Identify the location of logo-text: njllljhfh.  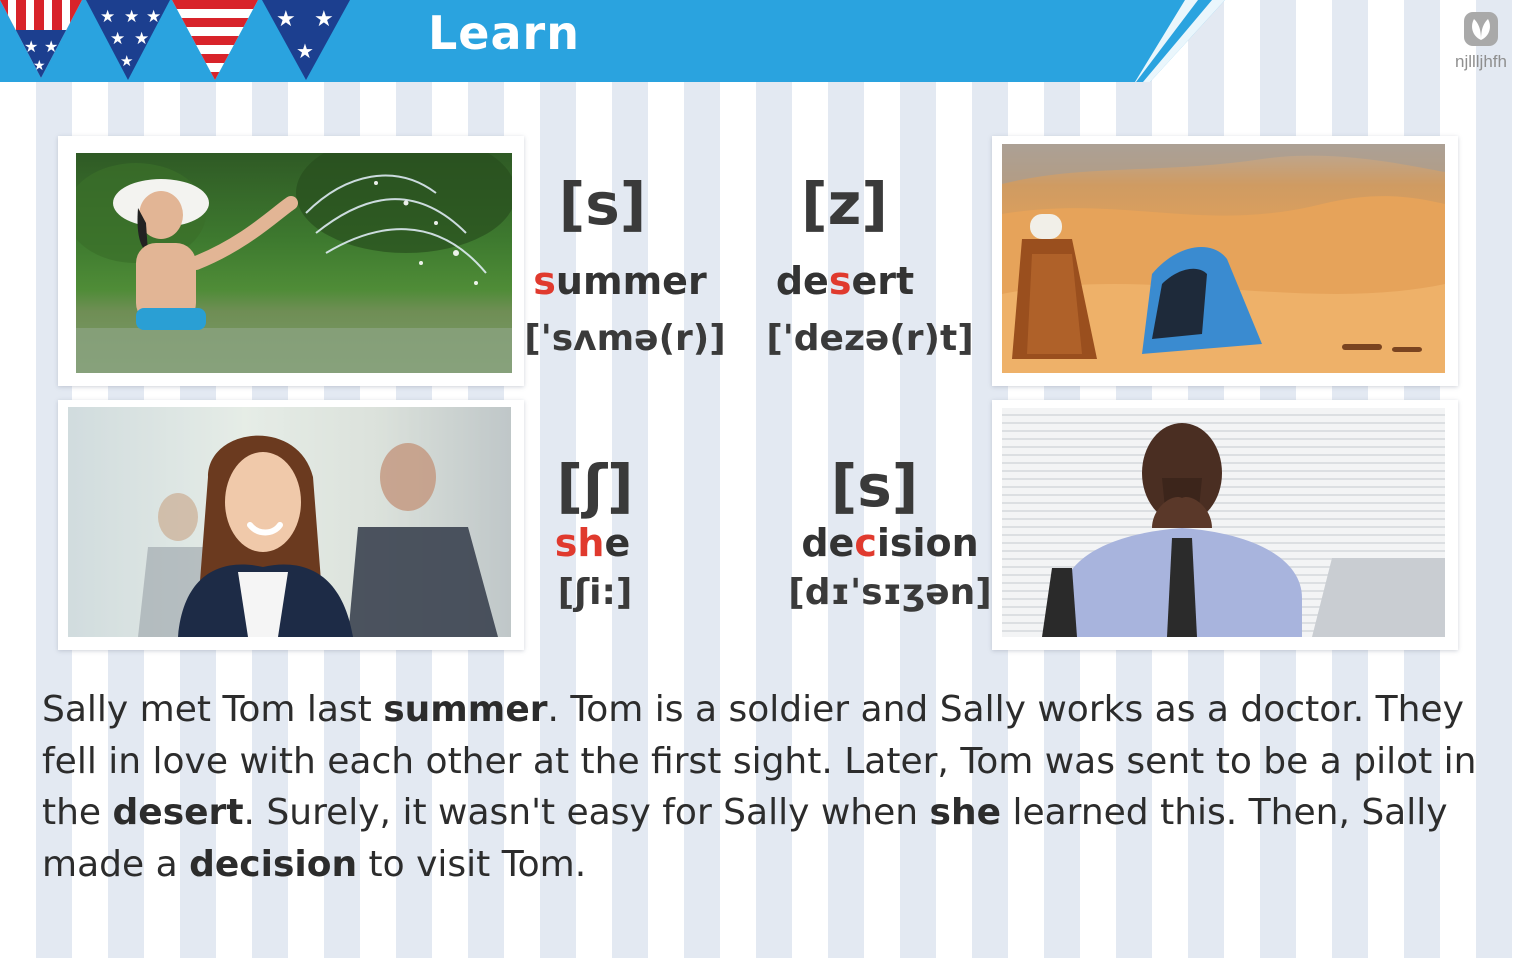
(1481, 61).